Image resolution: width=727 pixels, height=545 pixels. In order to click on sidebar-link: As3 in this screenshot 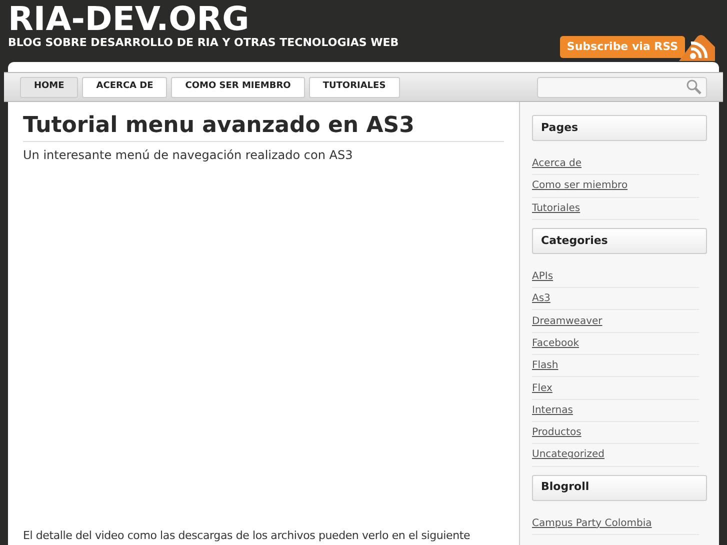, I will do `click(541, 298)`.